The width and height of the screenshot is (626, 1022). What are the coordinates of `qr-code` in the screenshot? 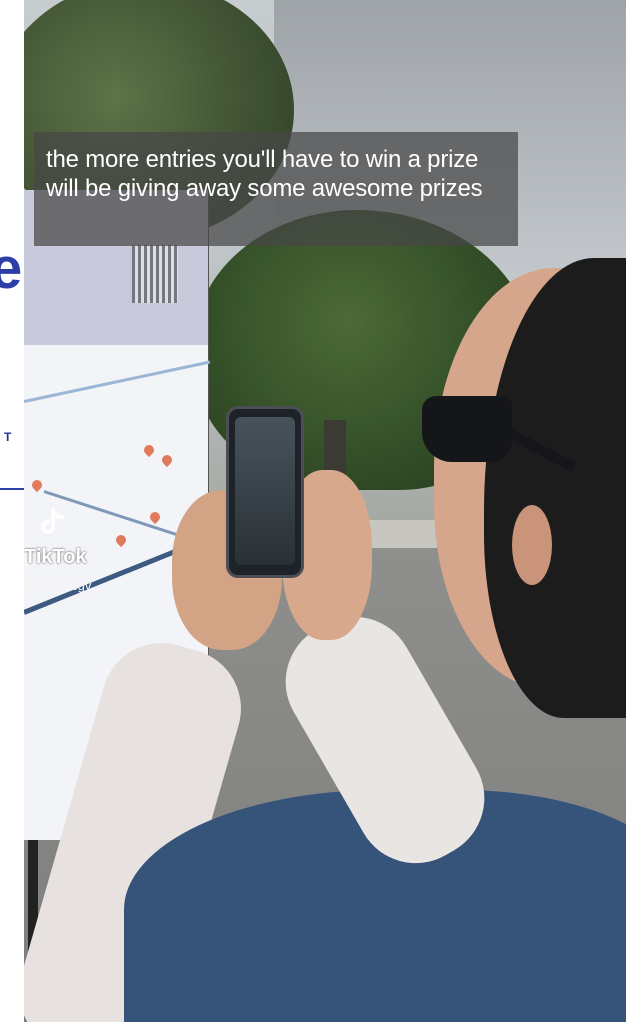 It's located at (155, 274).